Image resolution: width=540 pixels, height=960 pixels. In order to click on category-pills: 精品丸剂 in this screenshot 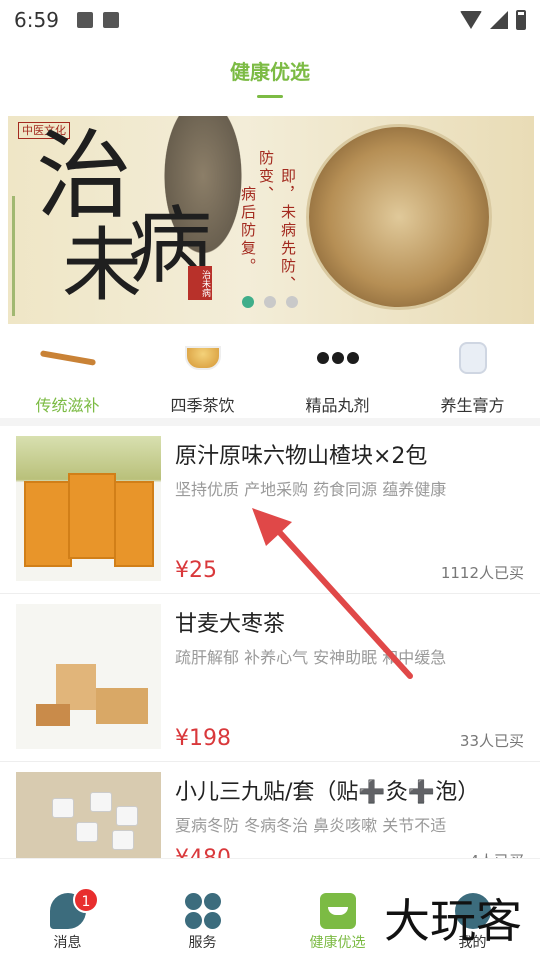, I will do `click(337, 377)`.